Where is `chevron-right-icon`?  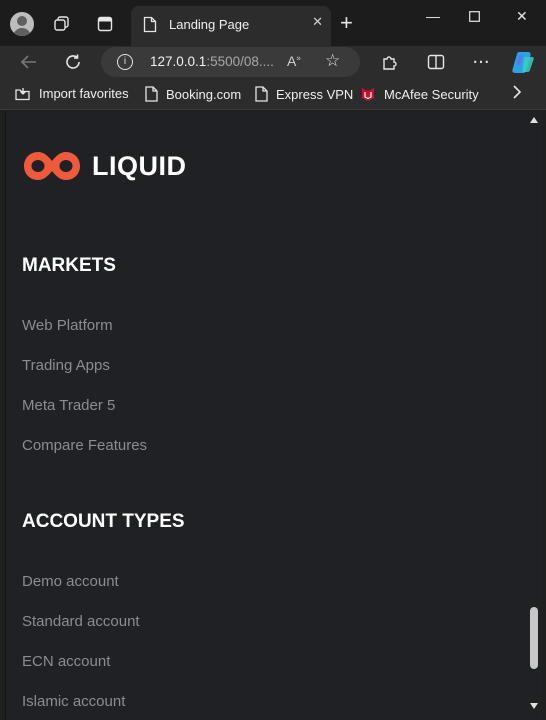
chevron-right-icon is located at coordinates (517, 93).